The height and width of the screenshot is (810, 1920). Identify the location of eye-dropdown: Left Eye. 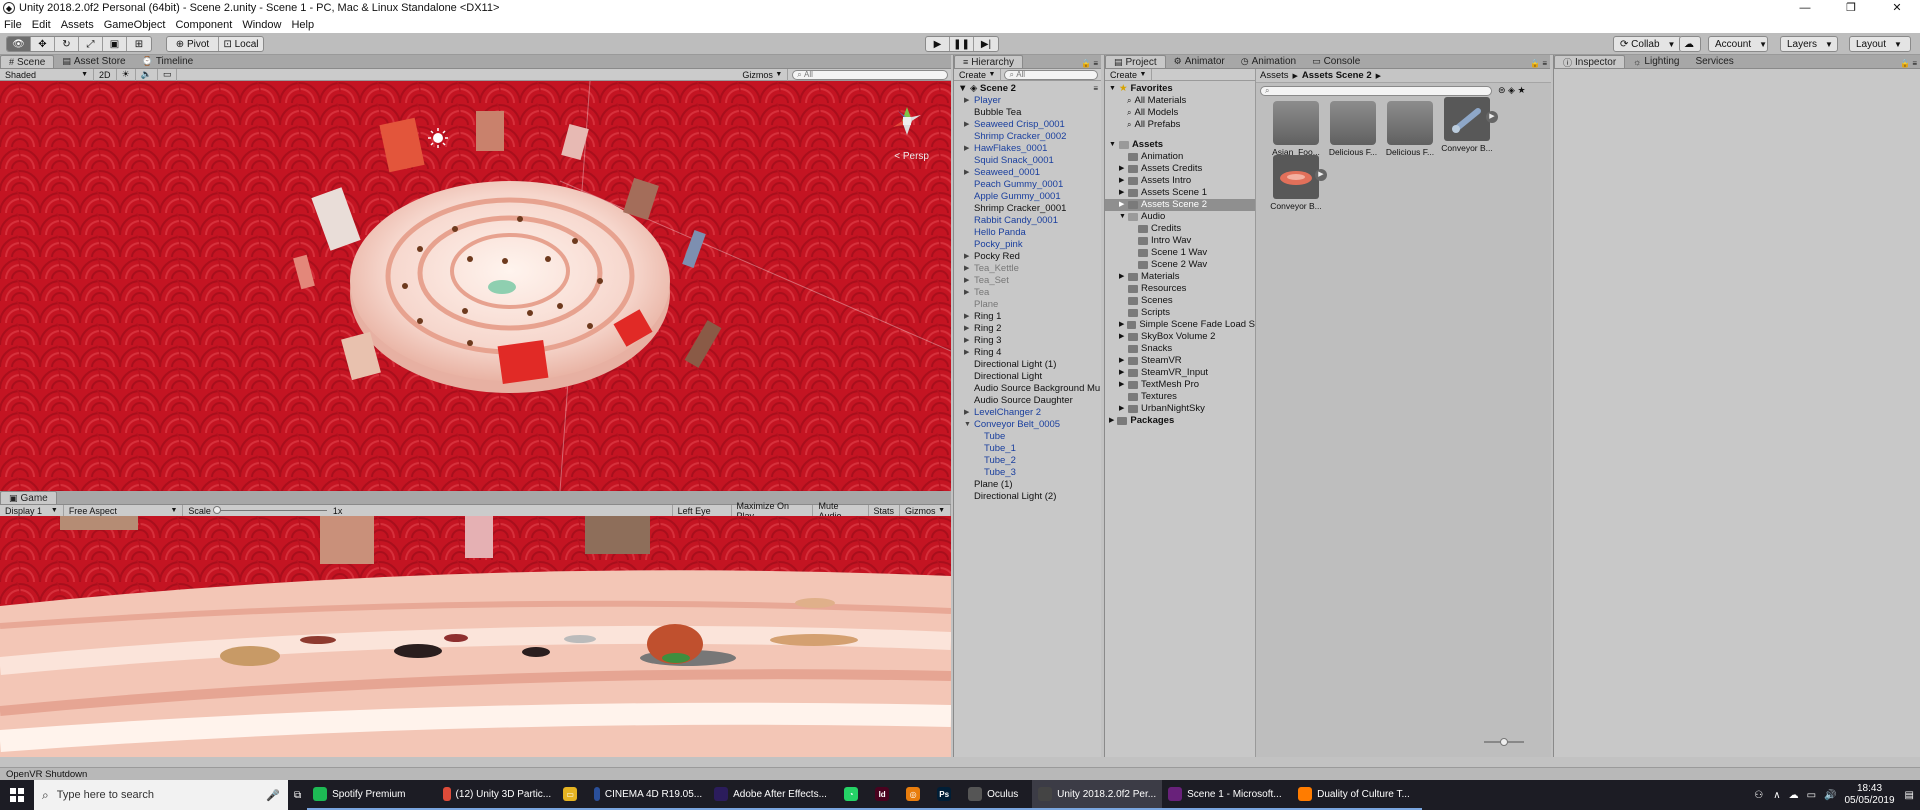
(702, 510).